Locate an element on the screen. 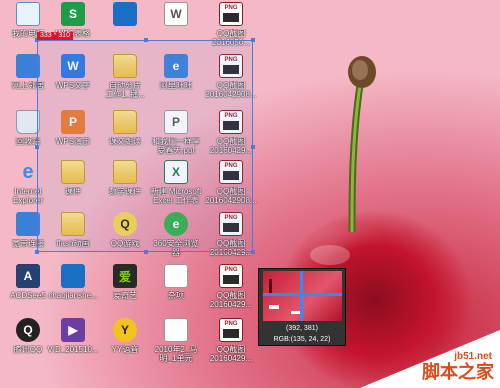 The image size is (500, 388). desktop-icon: 2010年2_马 明_1单元 is located at coordinates (176, 345).